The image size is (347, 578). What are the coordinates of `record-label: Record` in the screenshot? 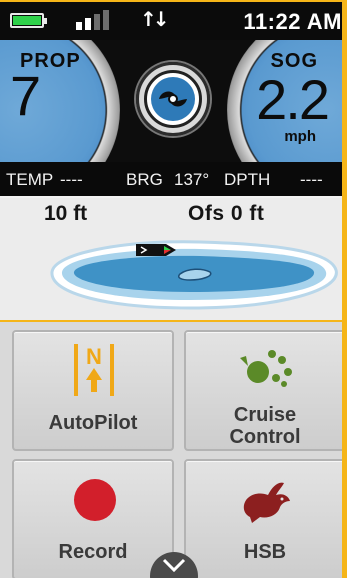 It's located at (93, 552).